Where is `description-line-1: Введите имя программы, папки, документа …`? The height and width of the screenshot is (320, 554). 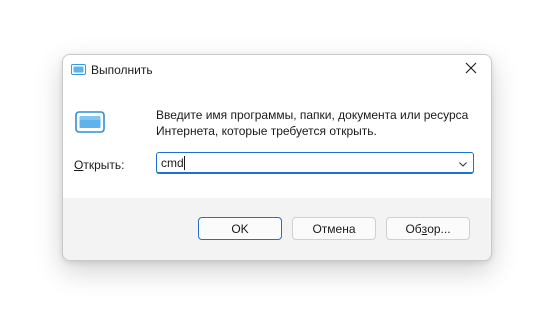 description-line-1: Введите имя программы, папки, документа … is located at coordinates (312, 115).